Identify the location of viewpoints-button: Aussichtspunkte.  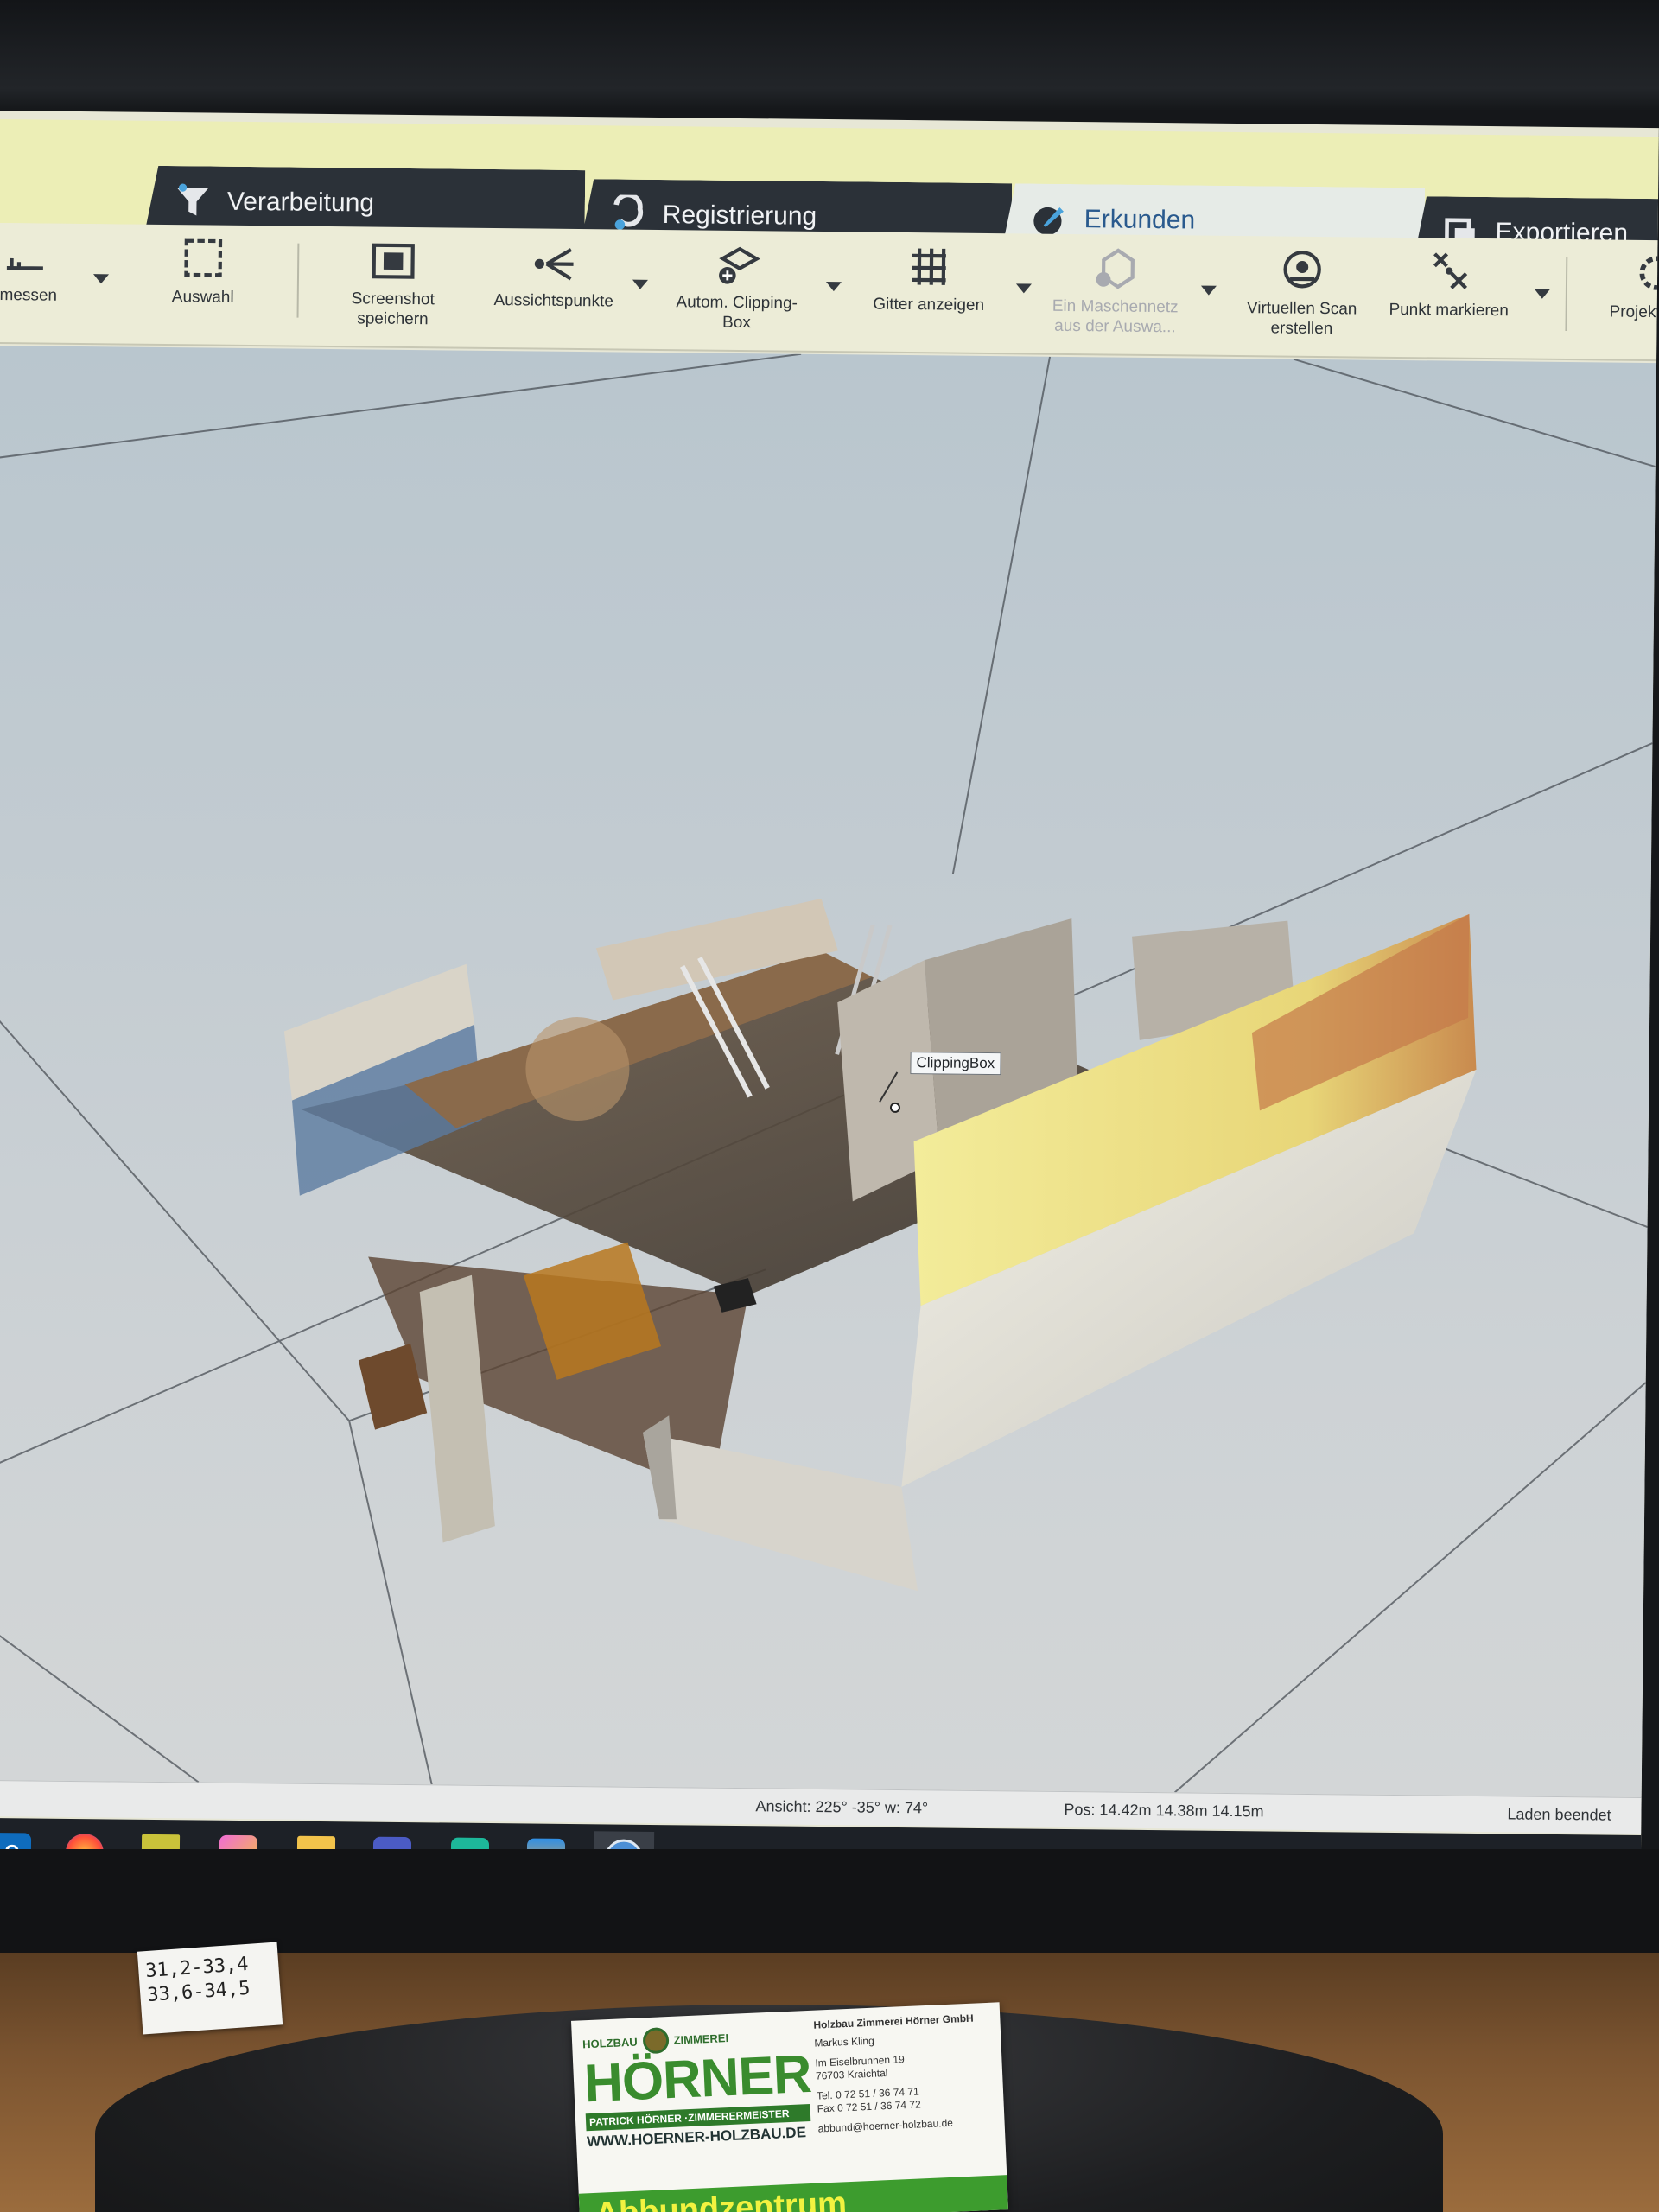
(553, 294).